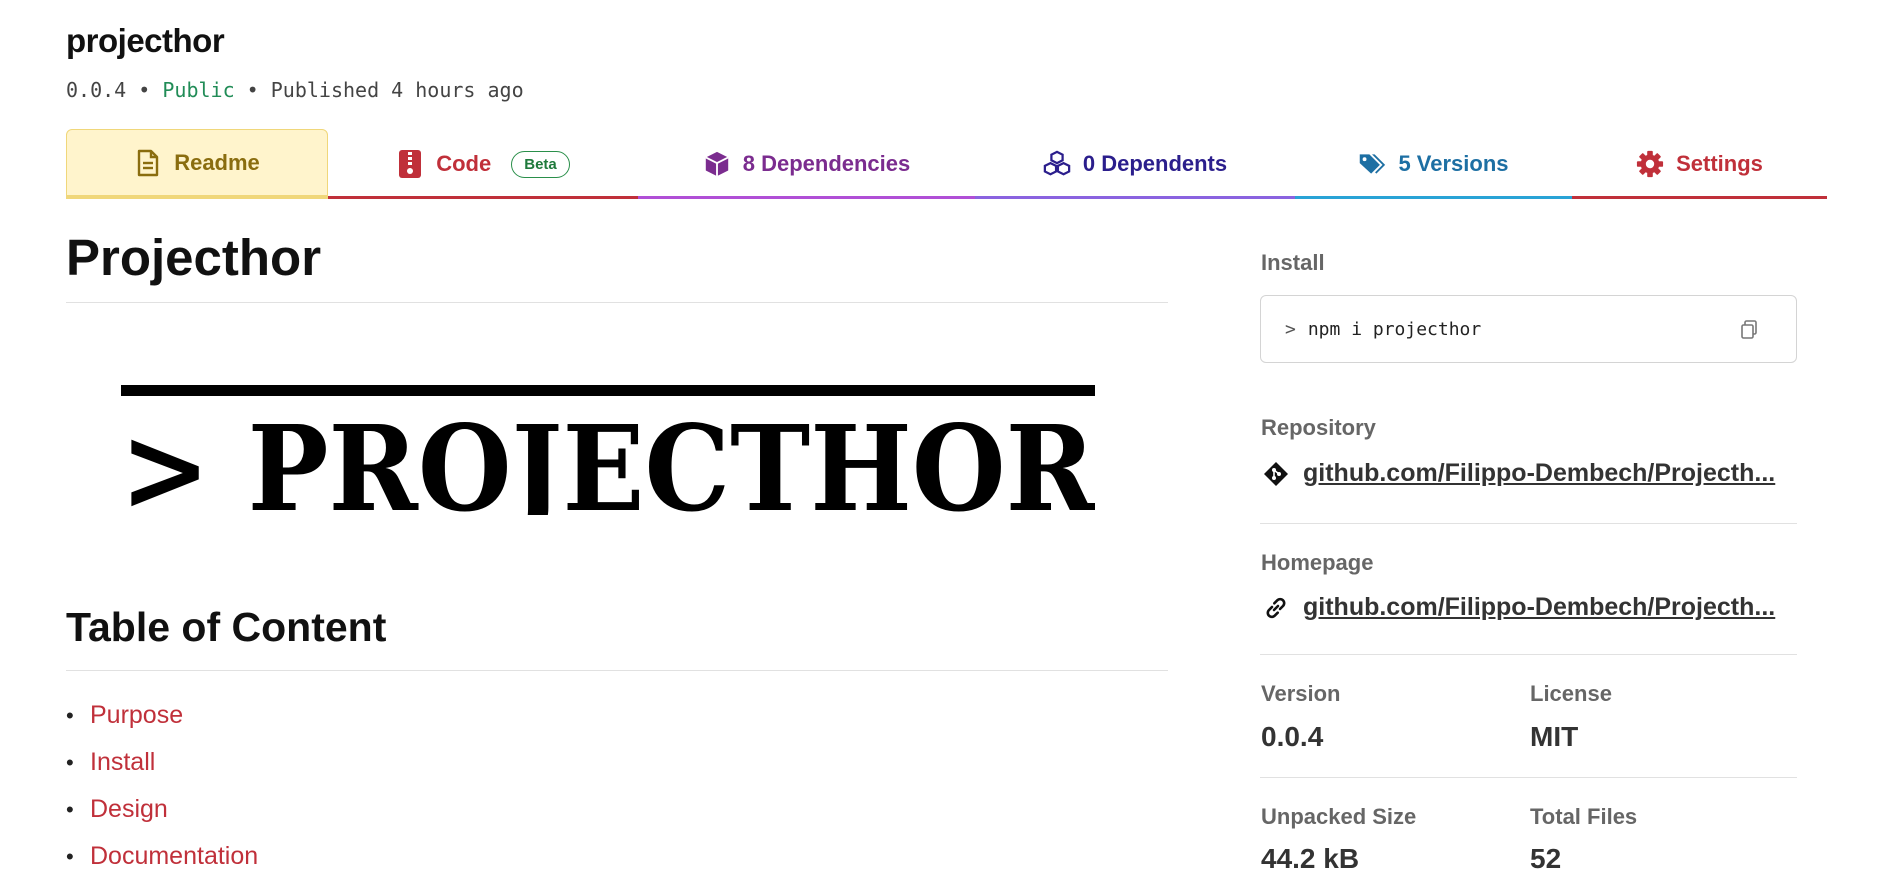  What do you see at coordinates (1276, 608) in the screenshot?
I see `link-icon` at bounding box center [1276, 608].